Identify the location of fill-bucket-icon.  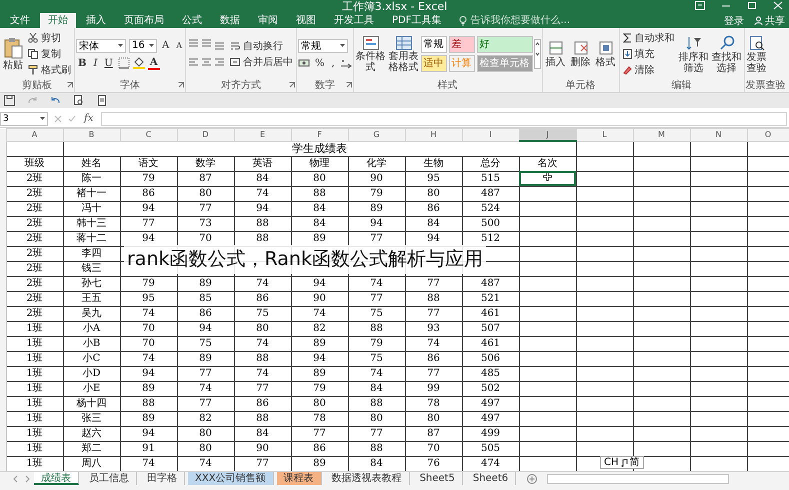
(138, 63).